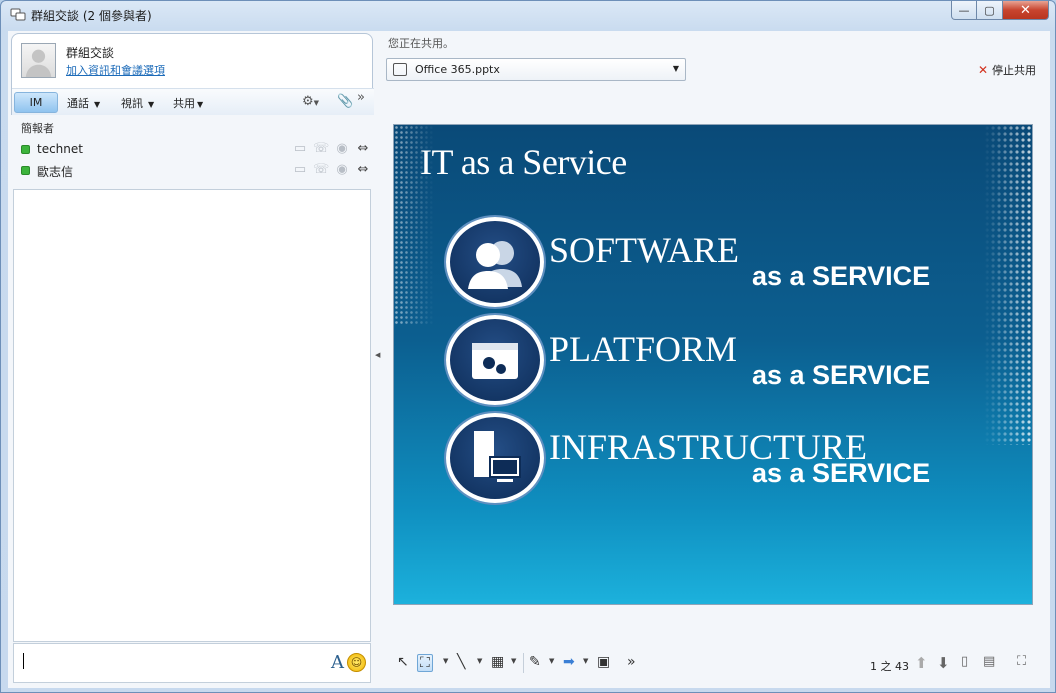 Image resolution: width=1056 pixels, height=693 pixels. I want to click on share-menu: 共用 ▼, so click(188, 103).